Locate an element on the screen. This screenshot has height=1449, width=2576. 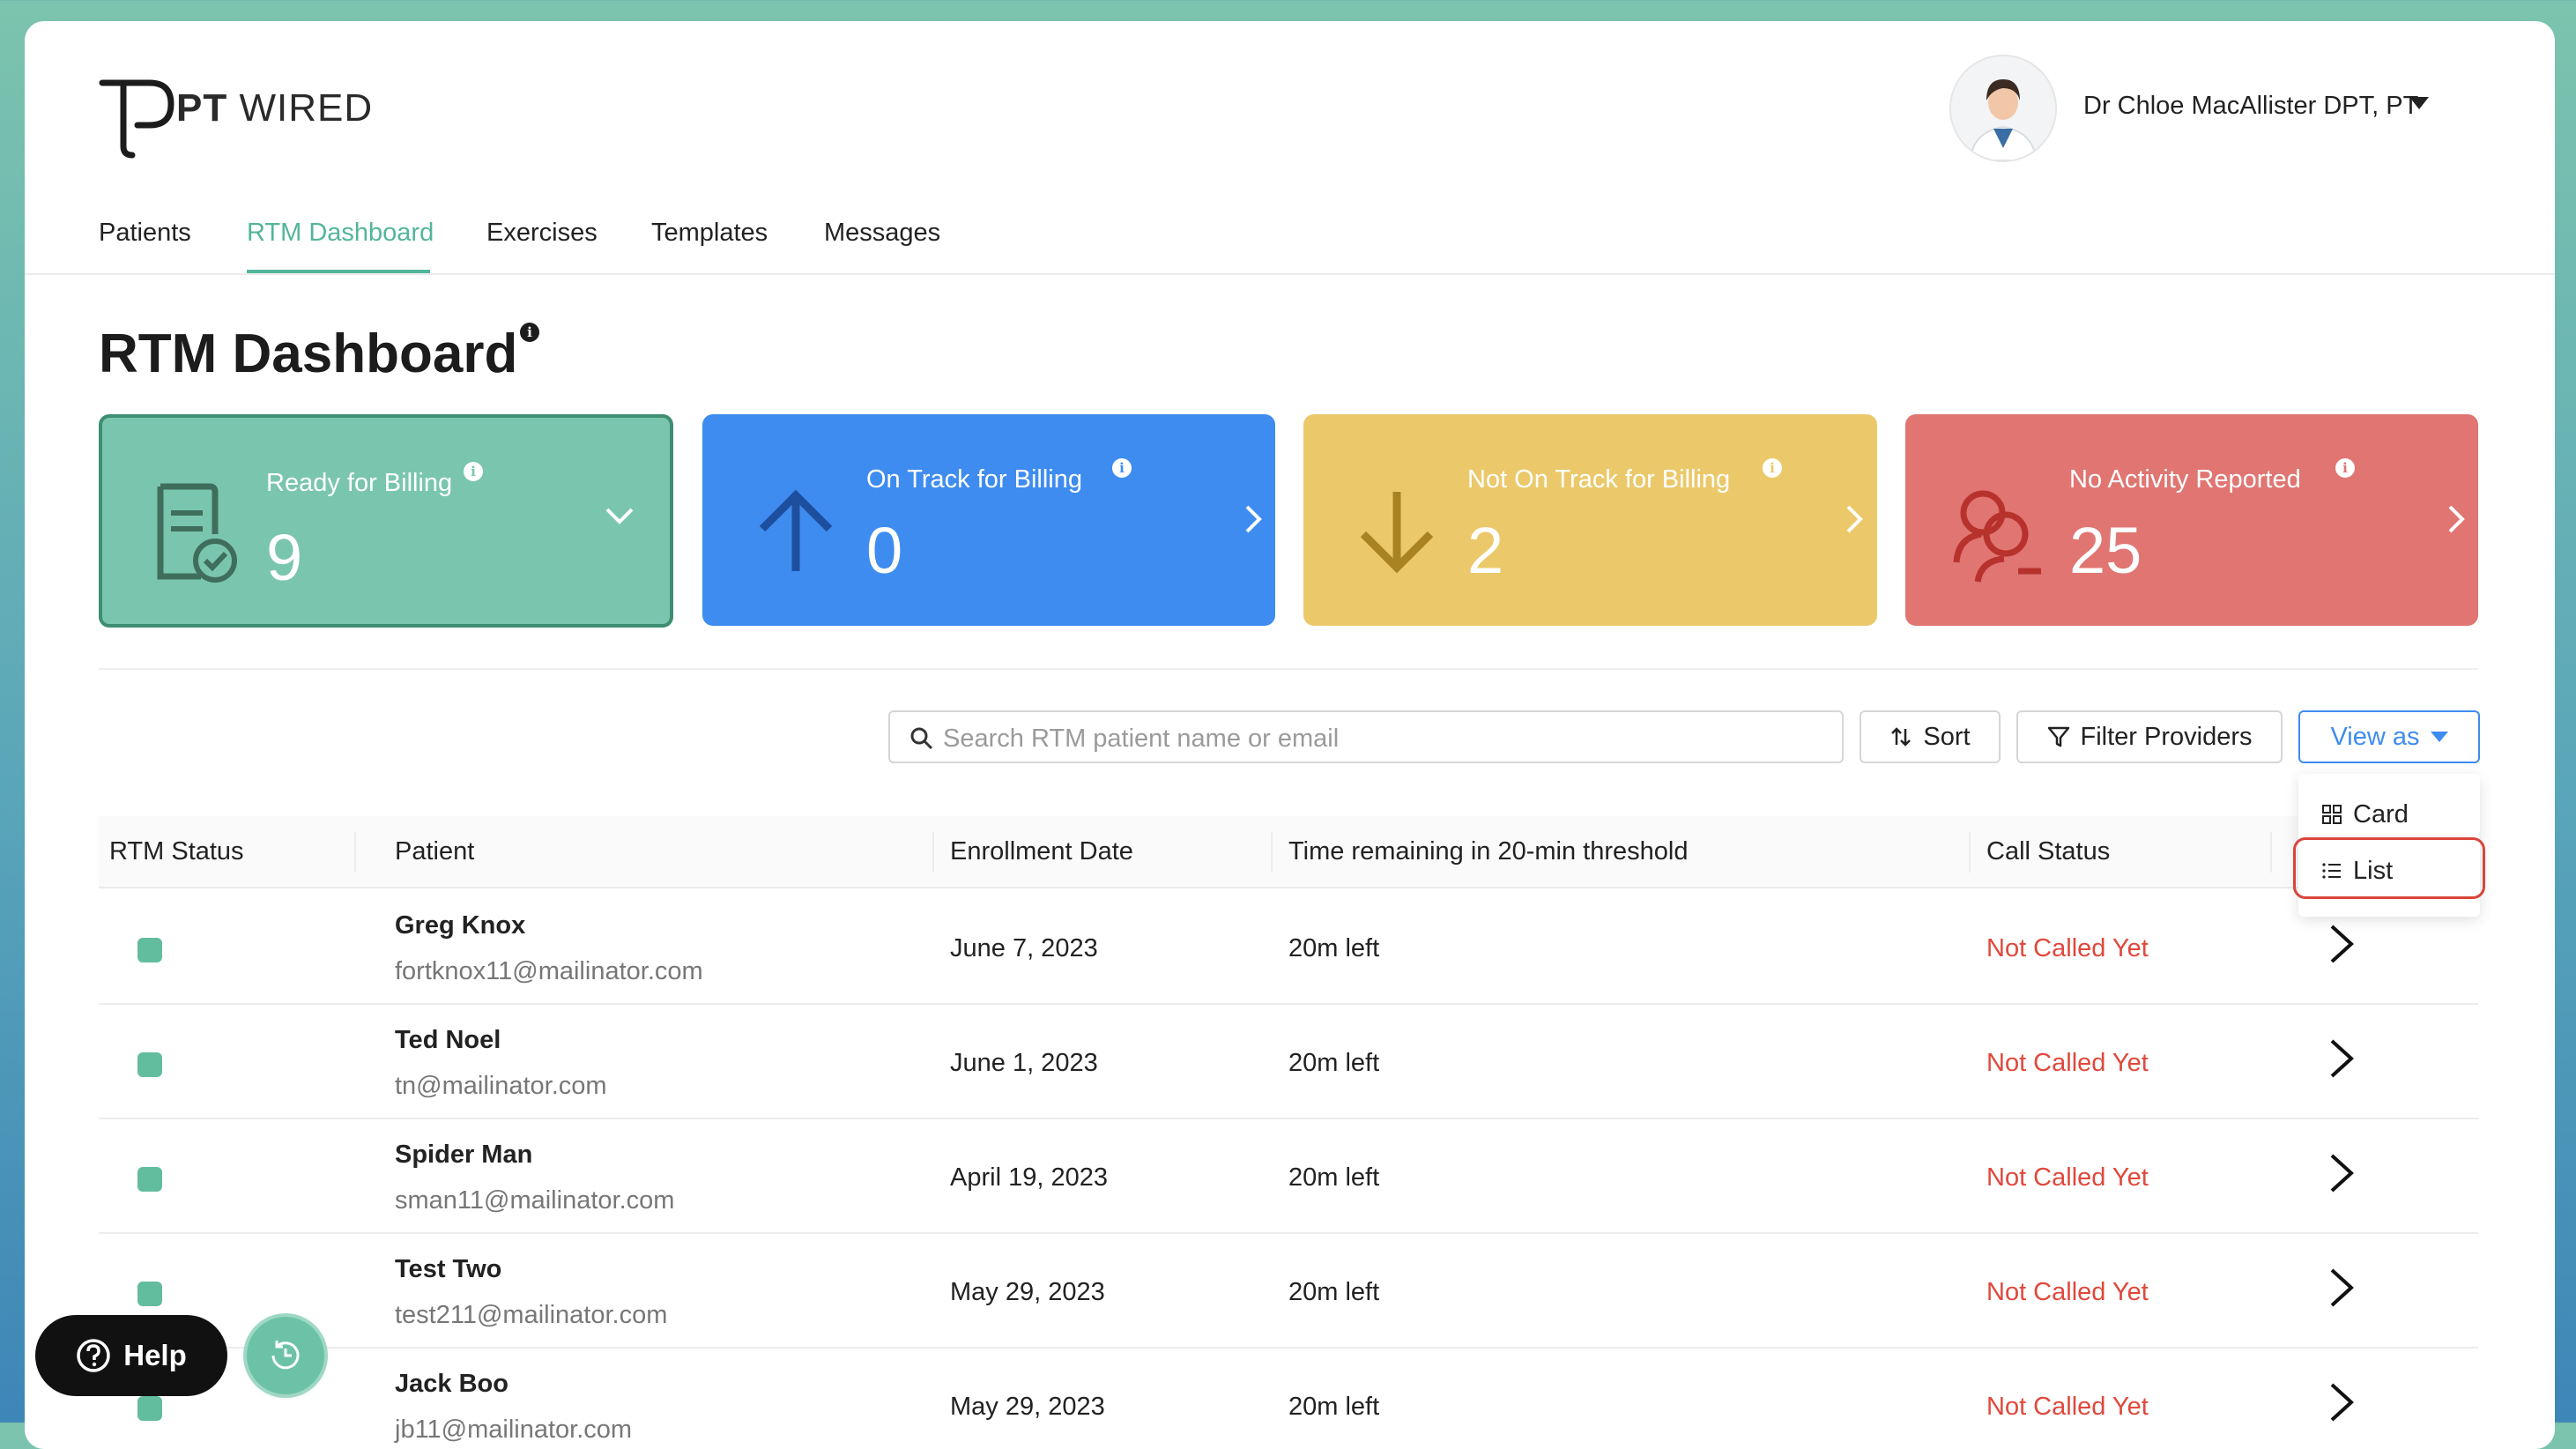
brand-name: PT WIRED is located at coordinates (275, 108).